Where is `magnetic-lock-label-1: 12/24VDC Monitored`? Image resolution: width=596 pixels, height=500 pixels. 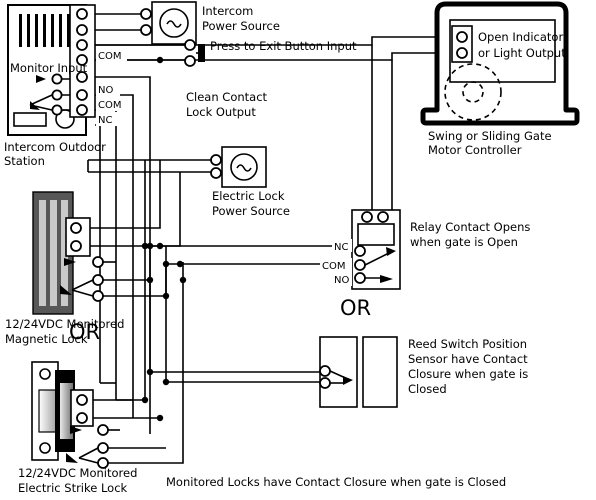 magnetic-lock-label-1: 12/24VDC Monitored is located at coordinates (64, 324).